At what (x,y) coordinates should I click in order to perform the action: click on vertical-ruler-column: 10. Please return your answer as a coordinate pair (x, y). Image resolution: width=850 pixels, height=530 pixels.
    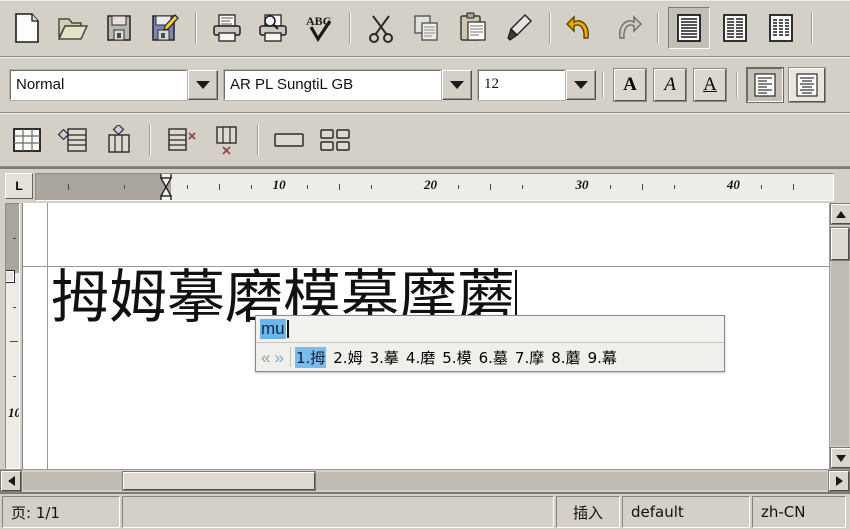
    Looking at the image, I should click on (11, 336).